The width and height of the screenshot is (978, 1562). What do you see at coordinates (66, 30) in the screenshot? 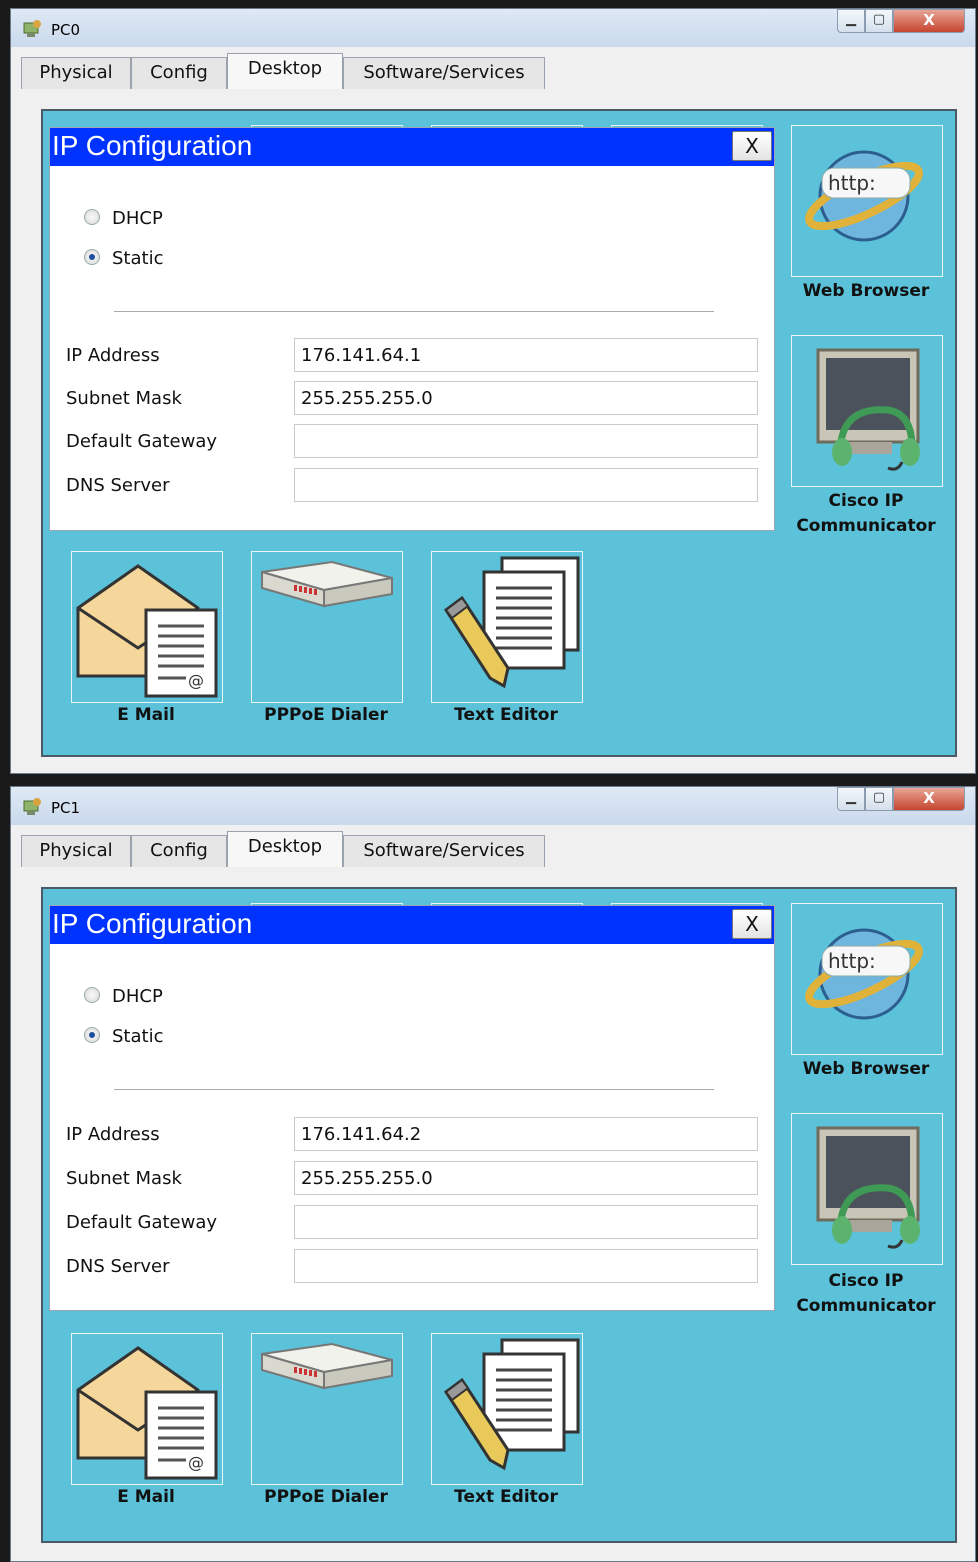
I see `window-title: PC0` at bounding box center [66, 30].